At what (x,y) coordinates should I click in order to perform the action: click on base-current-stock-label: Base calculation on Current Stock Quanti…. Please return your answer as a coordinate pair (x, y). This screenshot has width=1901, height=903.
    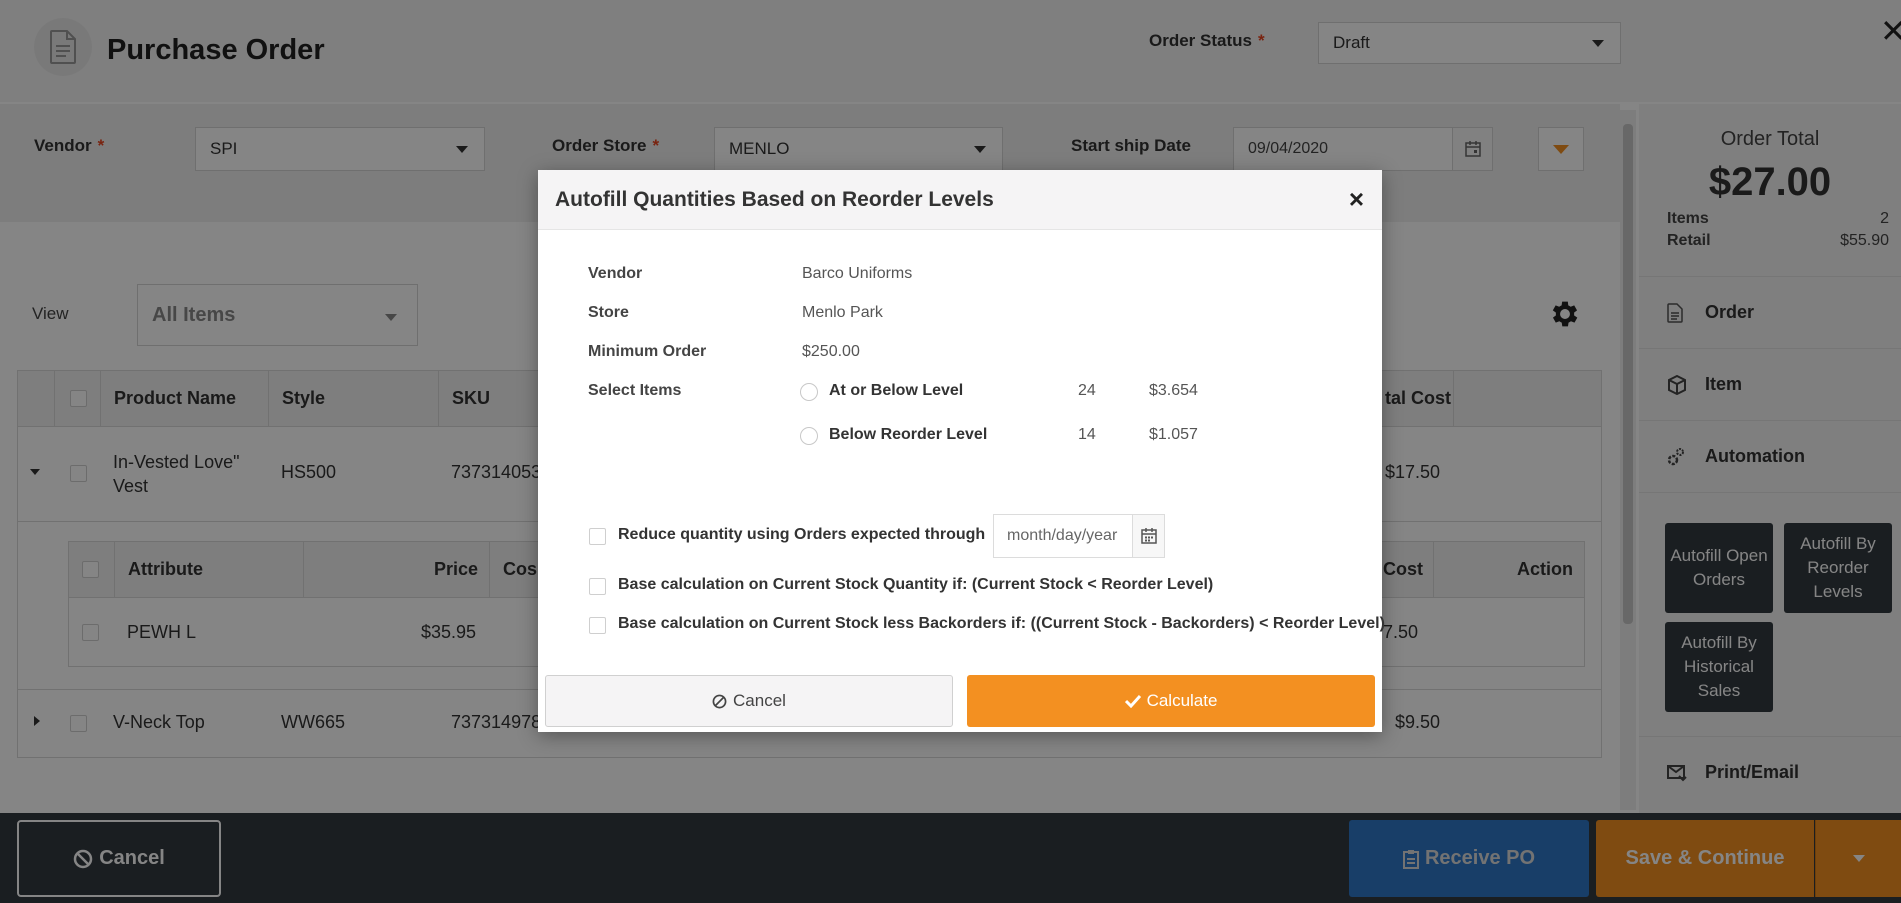
    Looking at the image, I should click on (916, 584).